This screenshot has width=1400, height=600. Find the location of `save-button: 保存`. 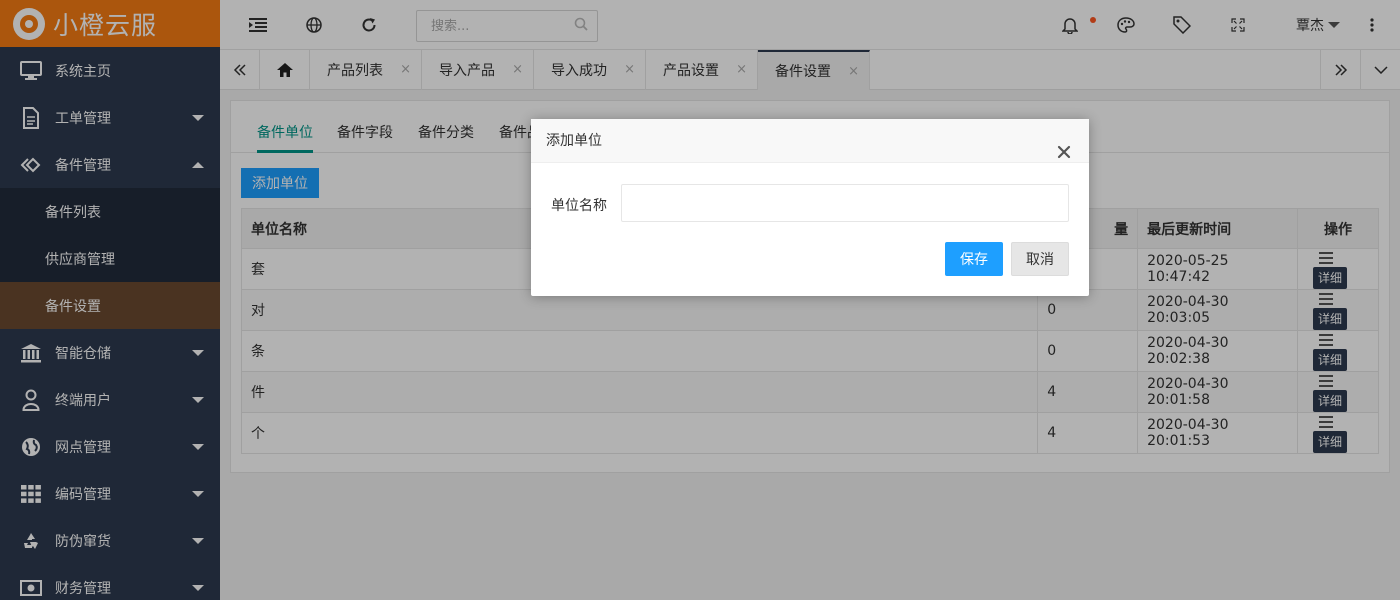

save-button: 保存 is located at coordinates (974, 259).